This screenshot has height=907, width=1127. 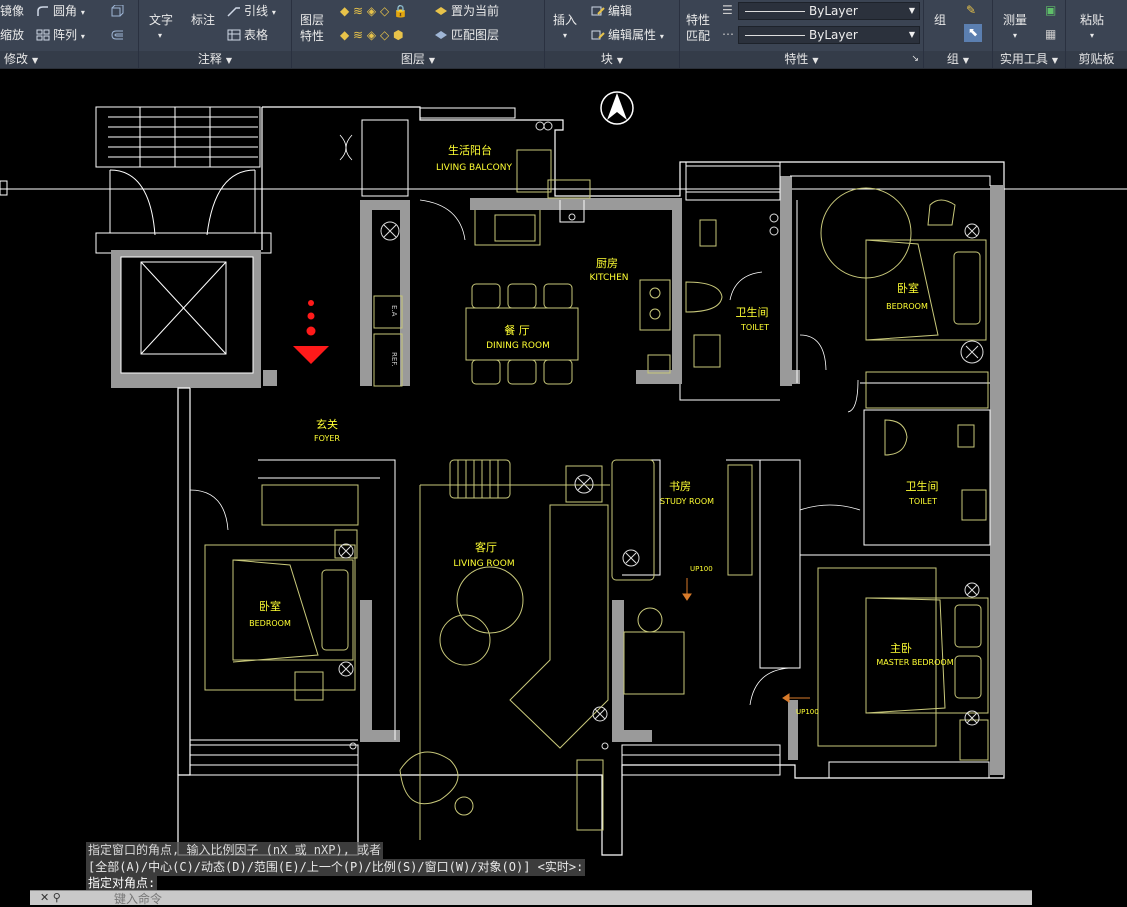 I want to click on text-dropdown: ▾, so click(x=160, y=36).